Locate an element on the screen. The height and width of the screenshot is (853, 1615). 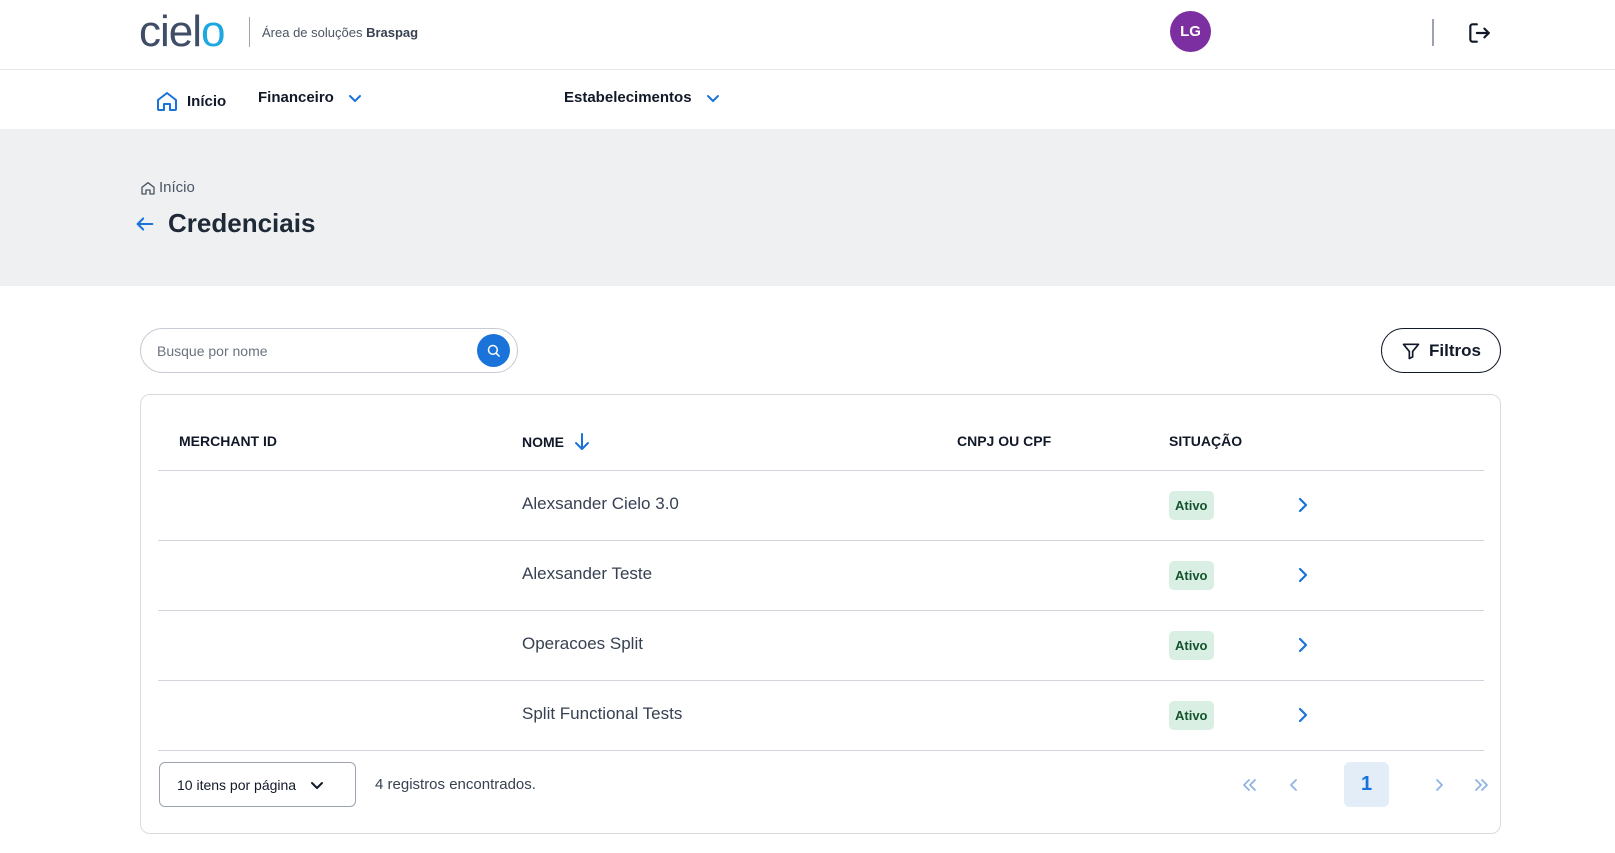
top-header: cielo Área de soluções Braspag LG is located at coordinates (807, 35).